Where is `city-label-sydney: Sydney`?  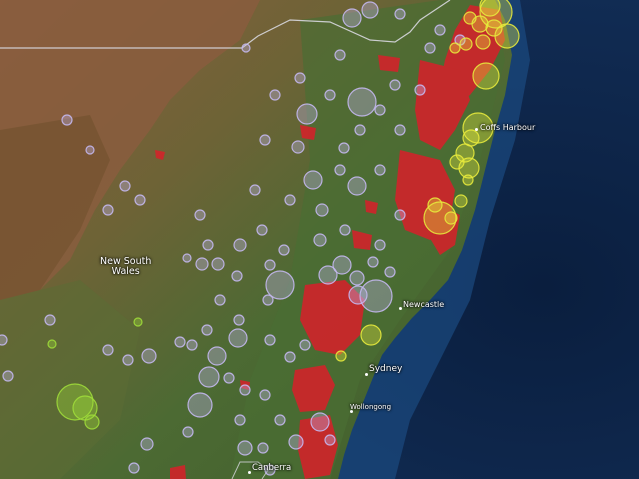
city-label-sydney: Sydney is located at coordinates (385, 369).